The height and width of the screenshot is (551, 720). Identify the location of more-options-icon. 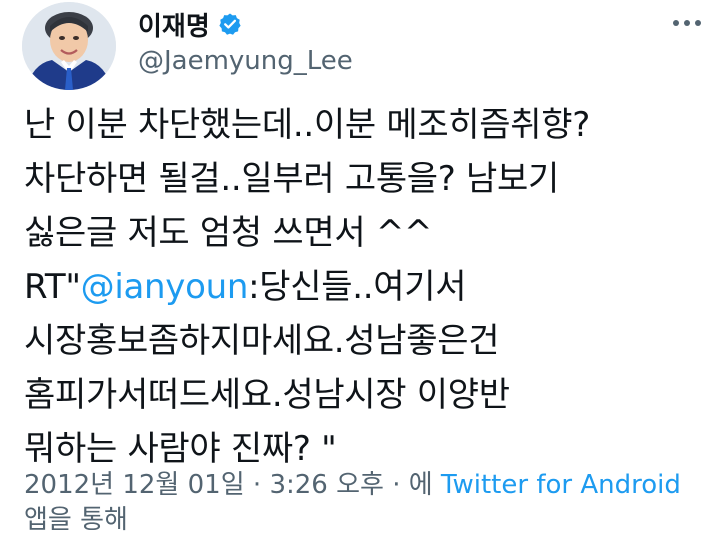
(687, 23).